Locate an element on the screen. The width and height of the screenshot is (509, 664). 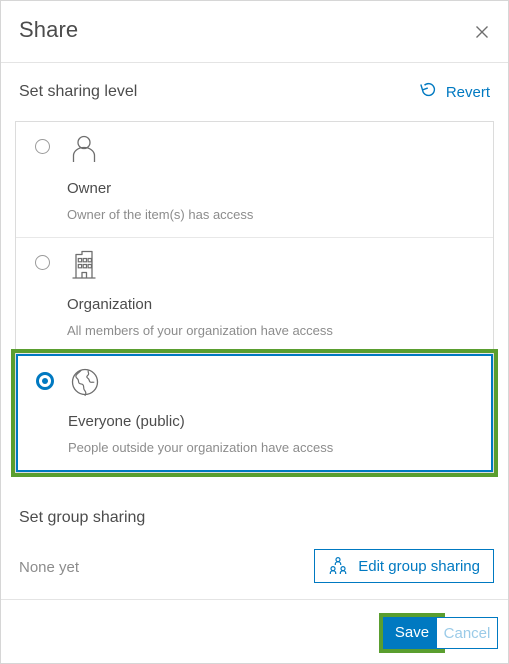
page-title: Share is located at coordinates (49, 29).